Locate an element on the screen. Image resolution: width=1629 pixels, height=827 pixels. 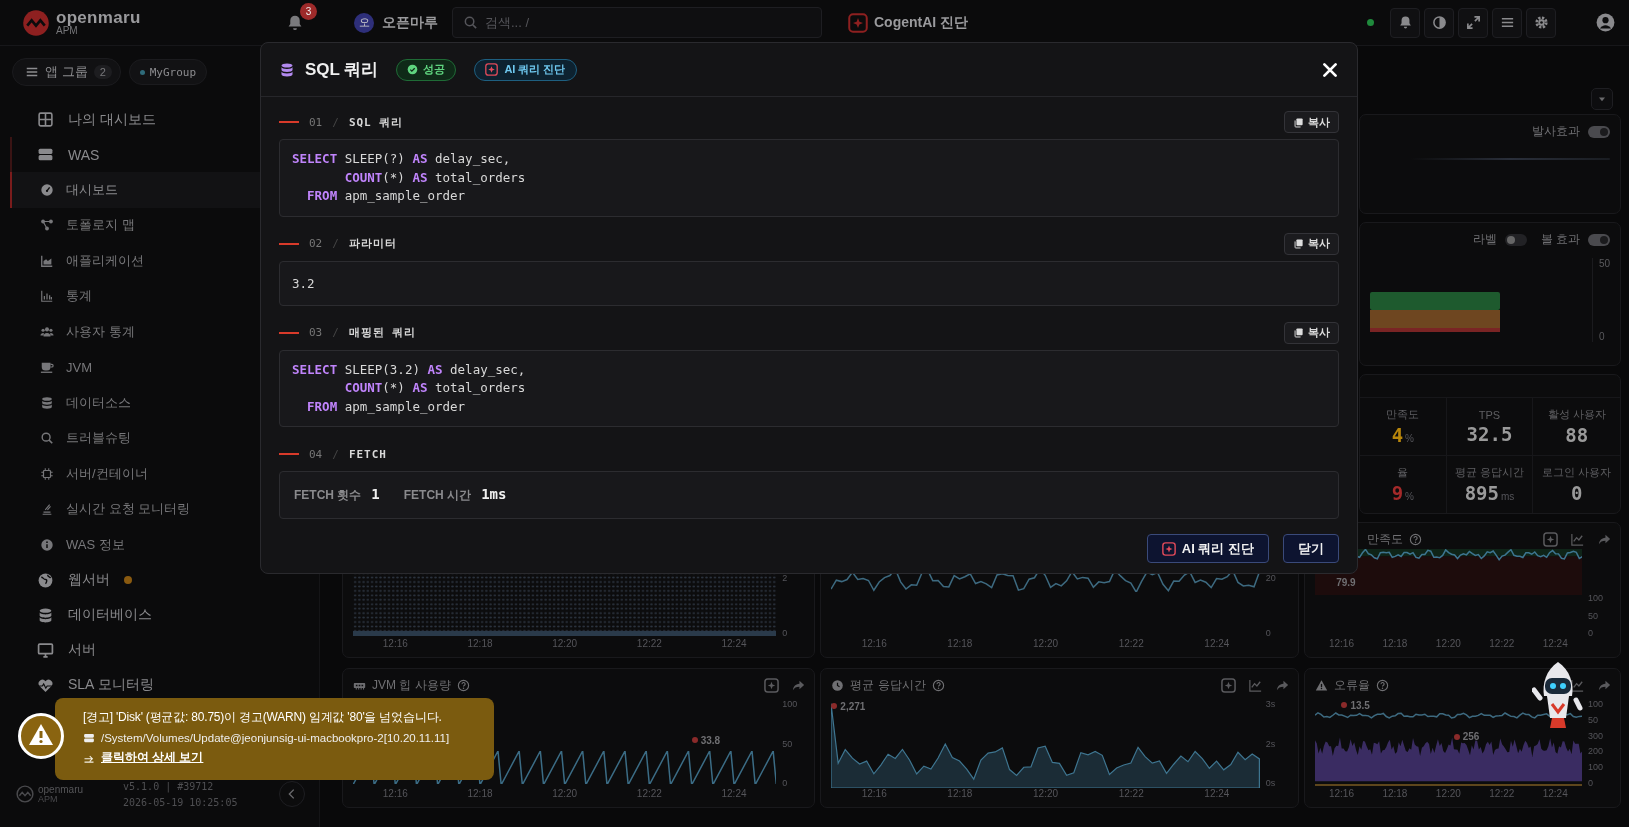
axis-label: 50 is located at coordinates (1593, 719).